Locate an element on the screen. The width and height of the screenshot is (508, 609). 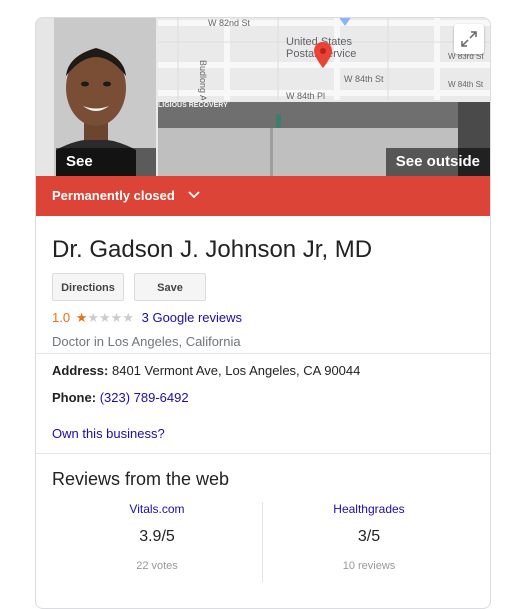
address-label: Address: is located at coordinates (80, 370).